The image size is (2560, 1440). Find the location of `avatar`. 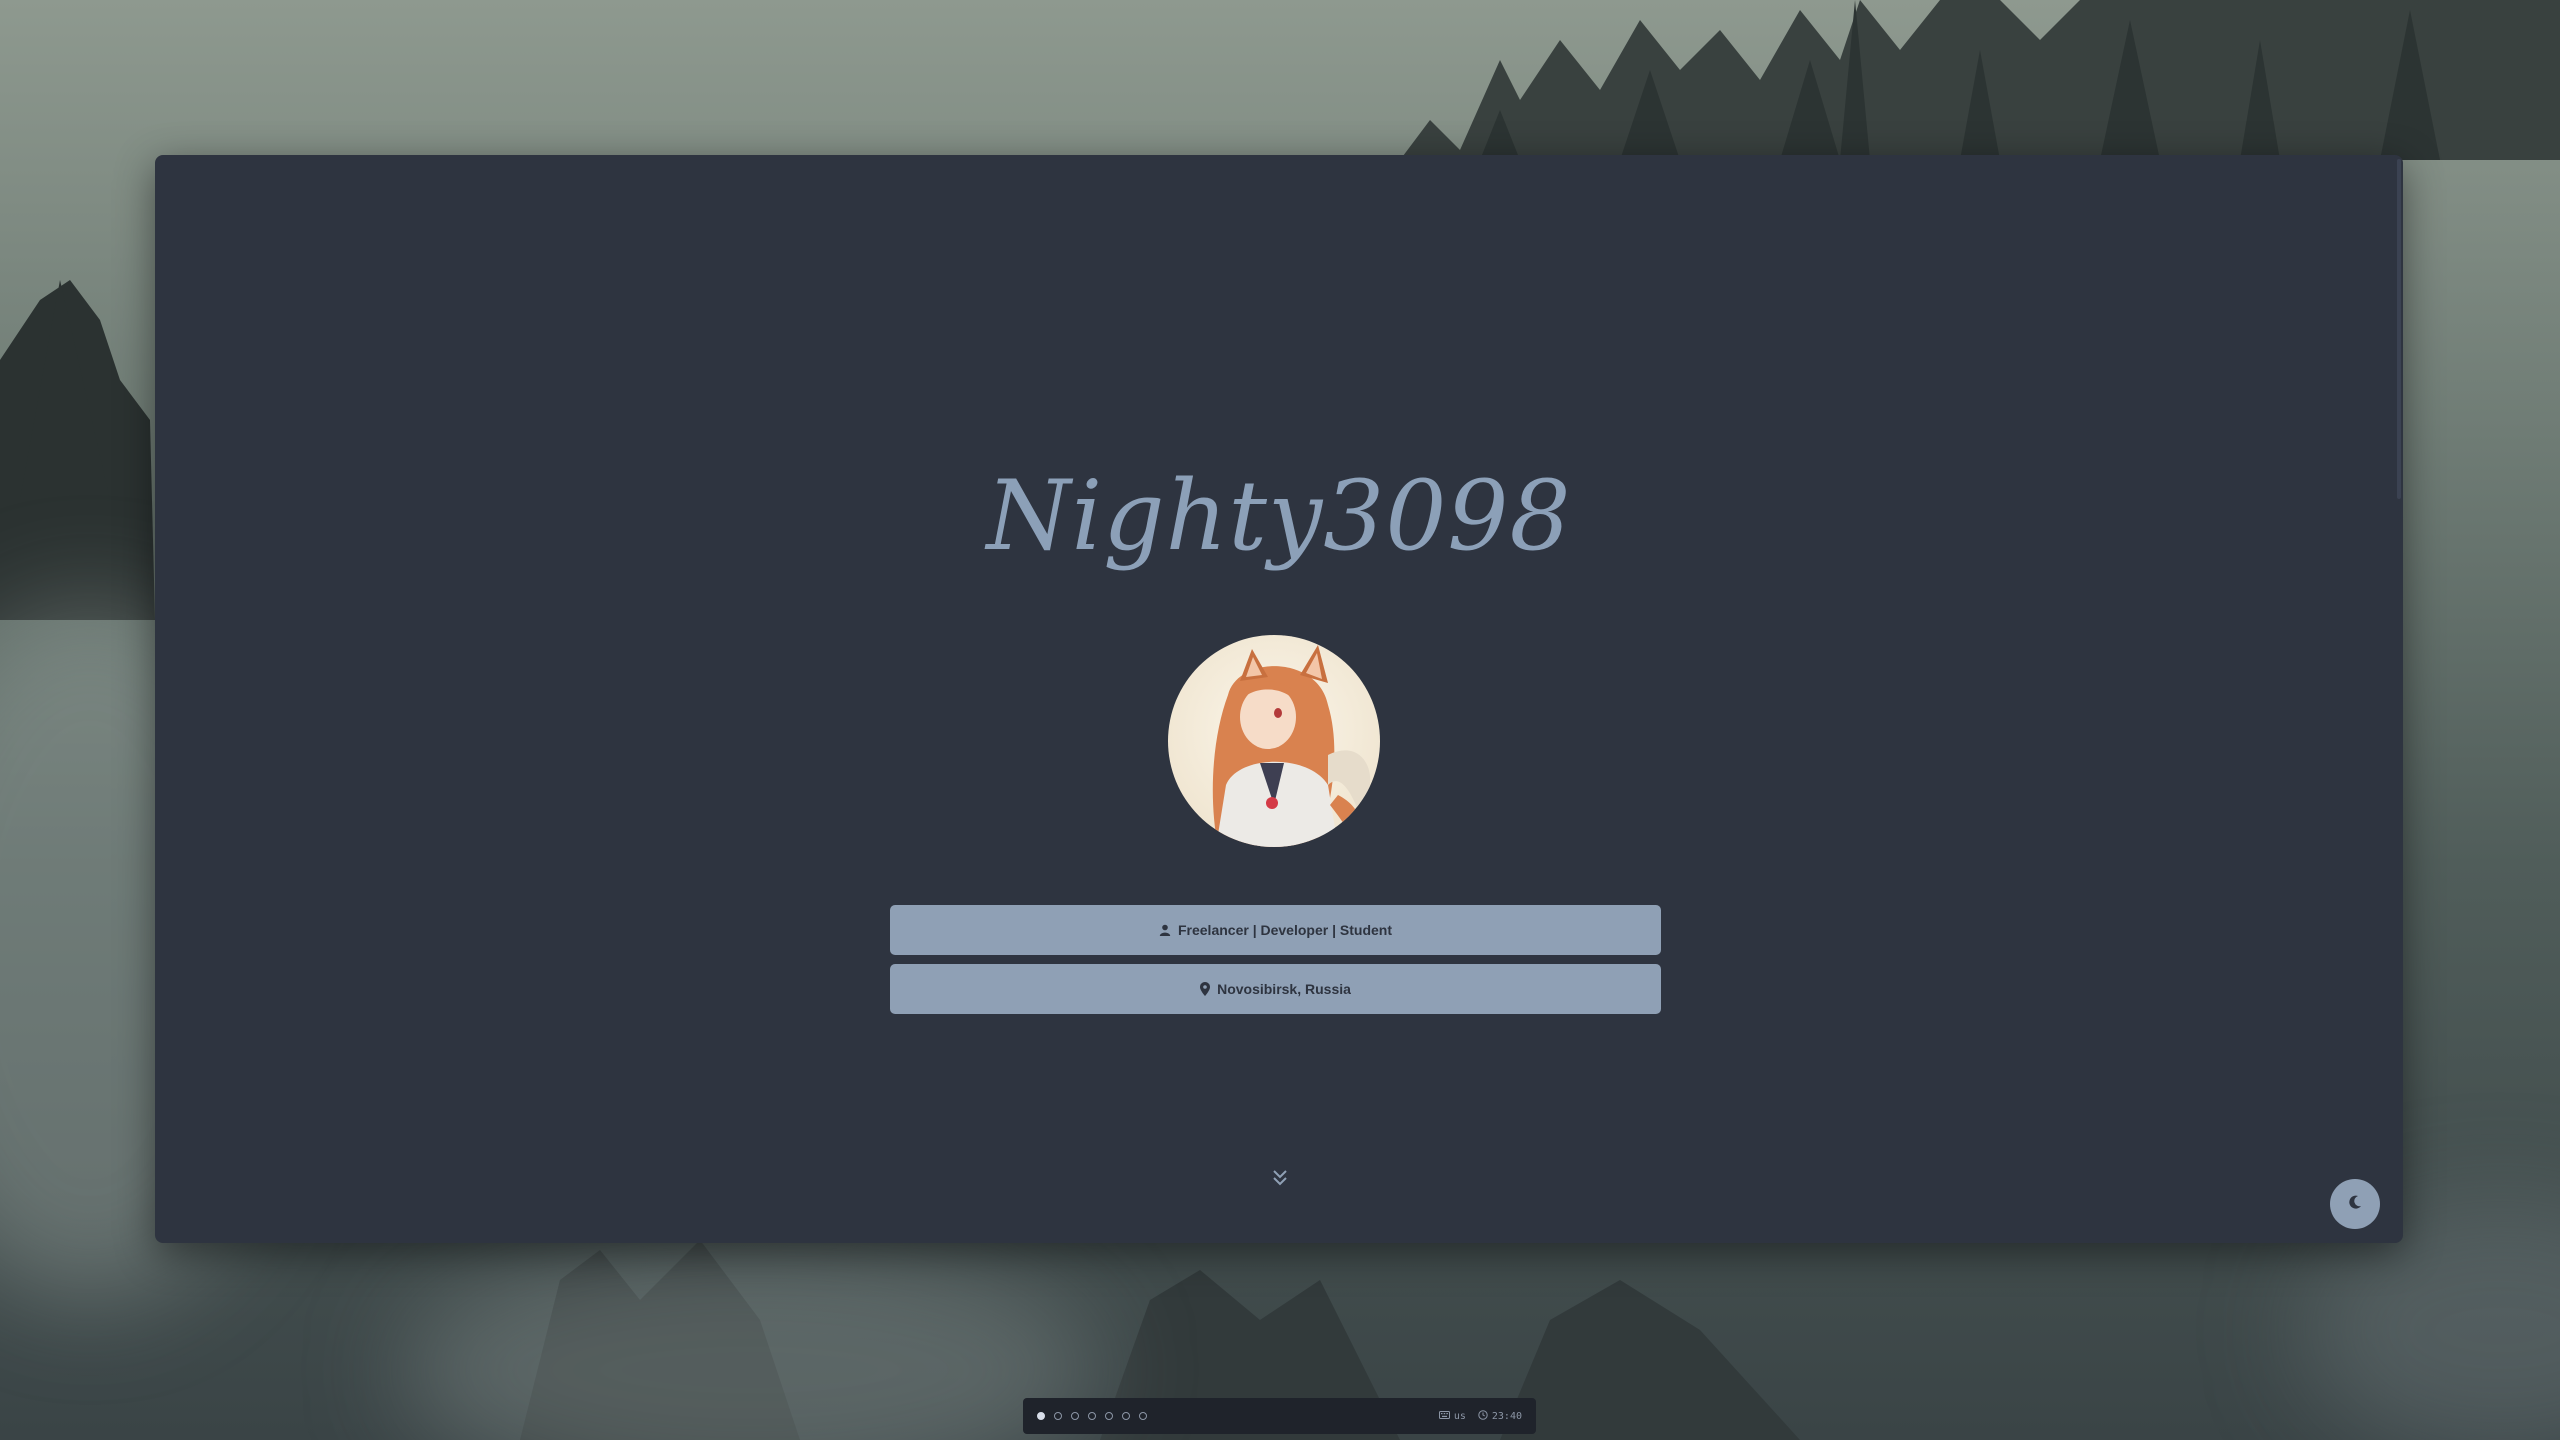

avatar is located at coordinates (1274, 741).